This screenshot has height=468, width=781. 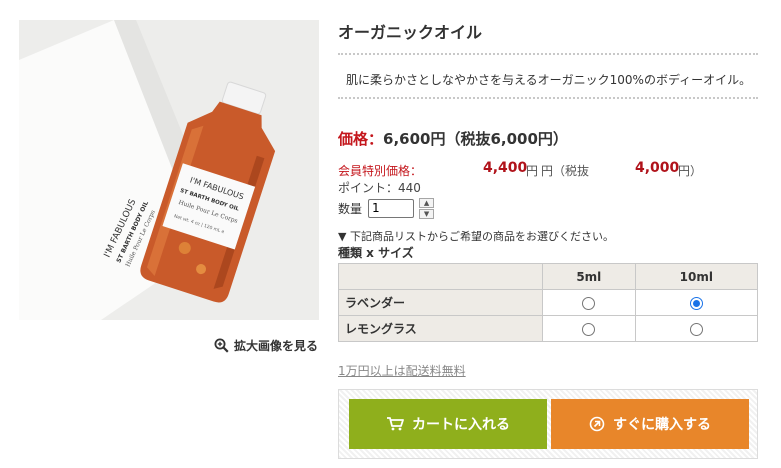 I want to click on table-header-row: 5ml 10ml, so click(x=548, y=276).